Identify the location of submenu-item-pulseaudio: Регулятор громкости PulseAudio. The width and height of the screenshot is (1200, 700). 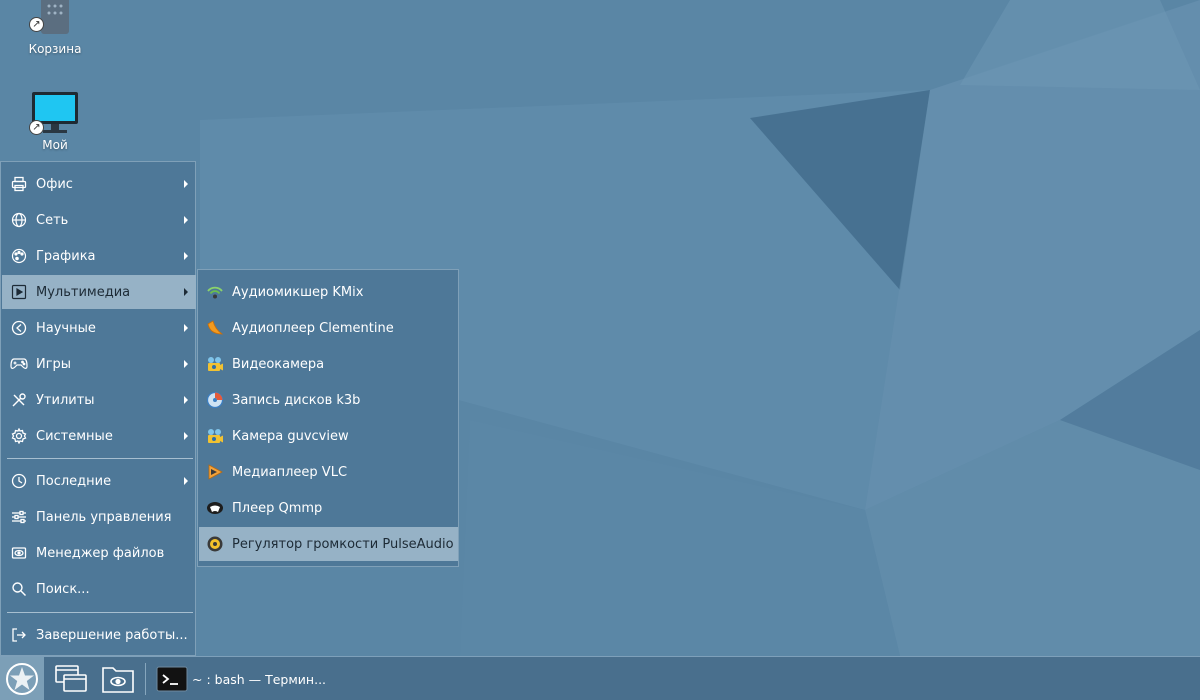
(328, 544).